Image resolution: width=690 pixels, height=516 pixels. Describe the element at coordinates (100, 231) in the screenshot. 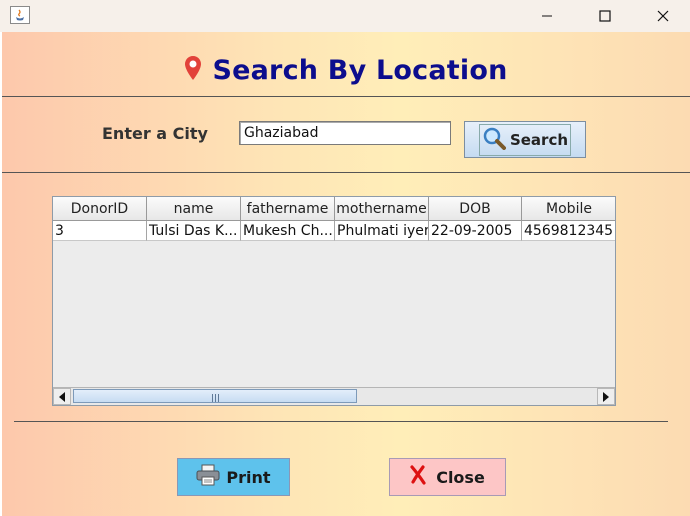

I see `table-cell: 3` at that location.